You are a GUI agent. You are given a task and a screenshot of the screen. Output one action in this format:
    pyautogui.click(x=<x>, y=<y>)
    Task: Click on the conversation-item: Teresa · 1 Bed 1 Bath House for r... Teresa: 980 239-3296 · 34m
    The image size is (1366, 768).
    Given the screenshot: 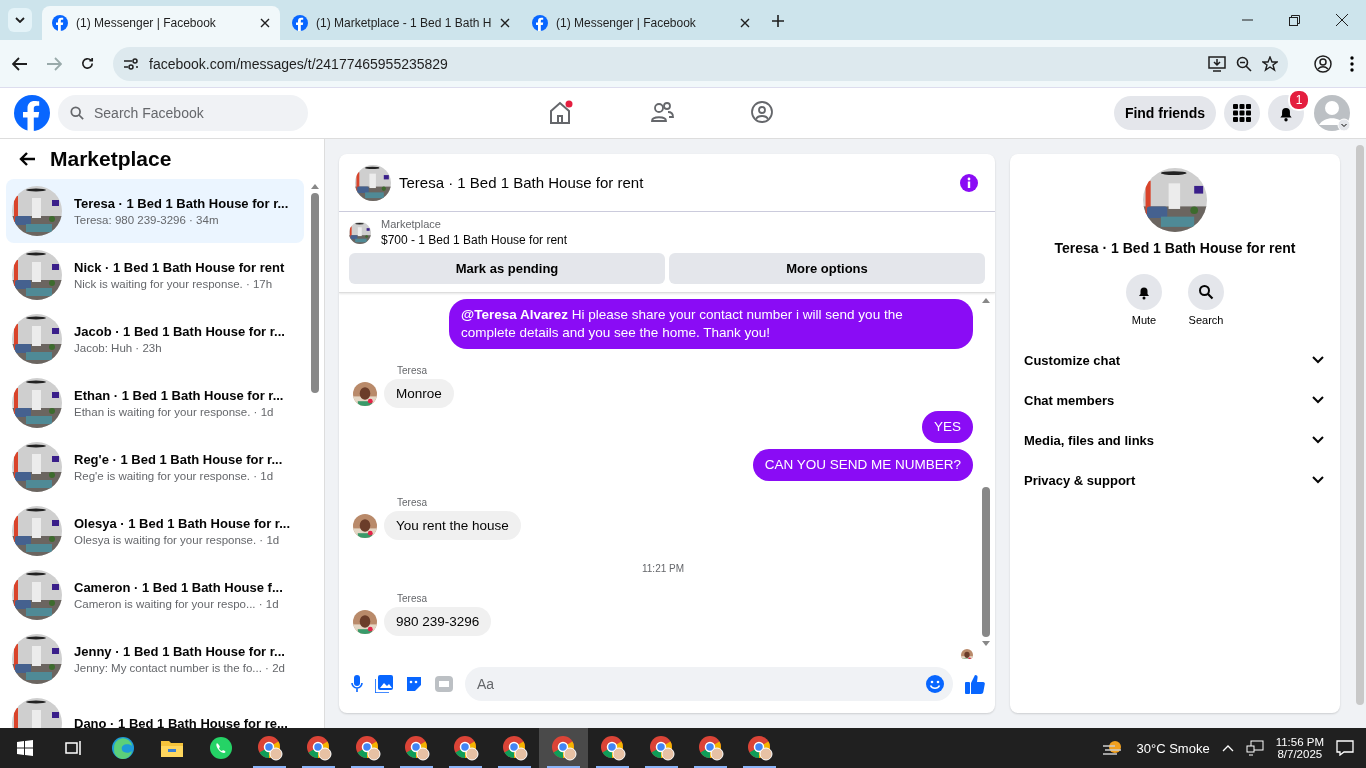 What is the action you would take?
    pyautogui.click(x=155, y=211)
    